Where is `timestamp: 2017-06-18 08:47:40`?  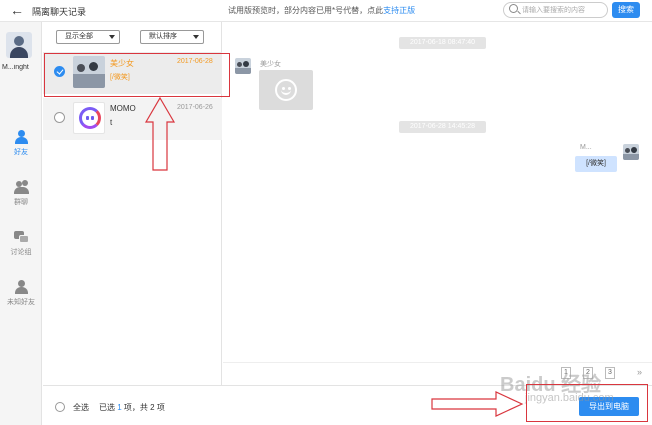
timestamp: 2017-06-18 08:47:40 is located at coordinates (442, 43).